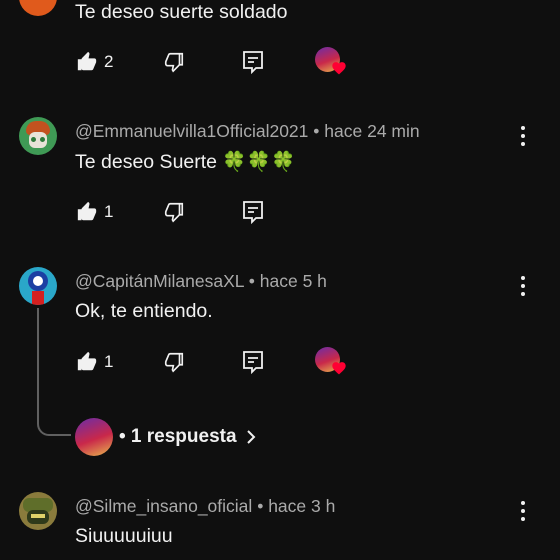  Describe the element at coordinates (280, 62) in the screenshot. I see `comment-actions: 2` at that location.